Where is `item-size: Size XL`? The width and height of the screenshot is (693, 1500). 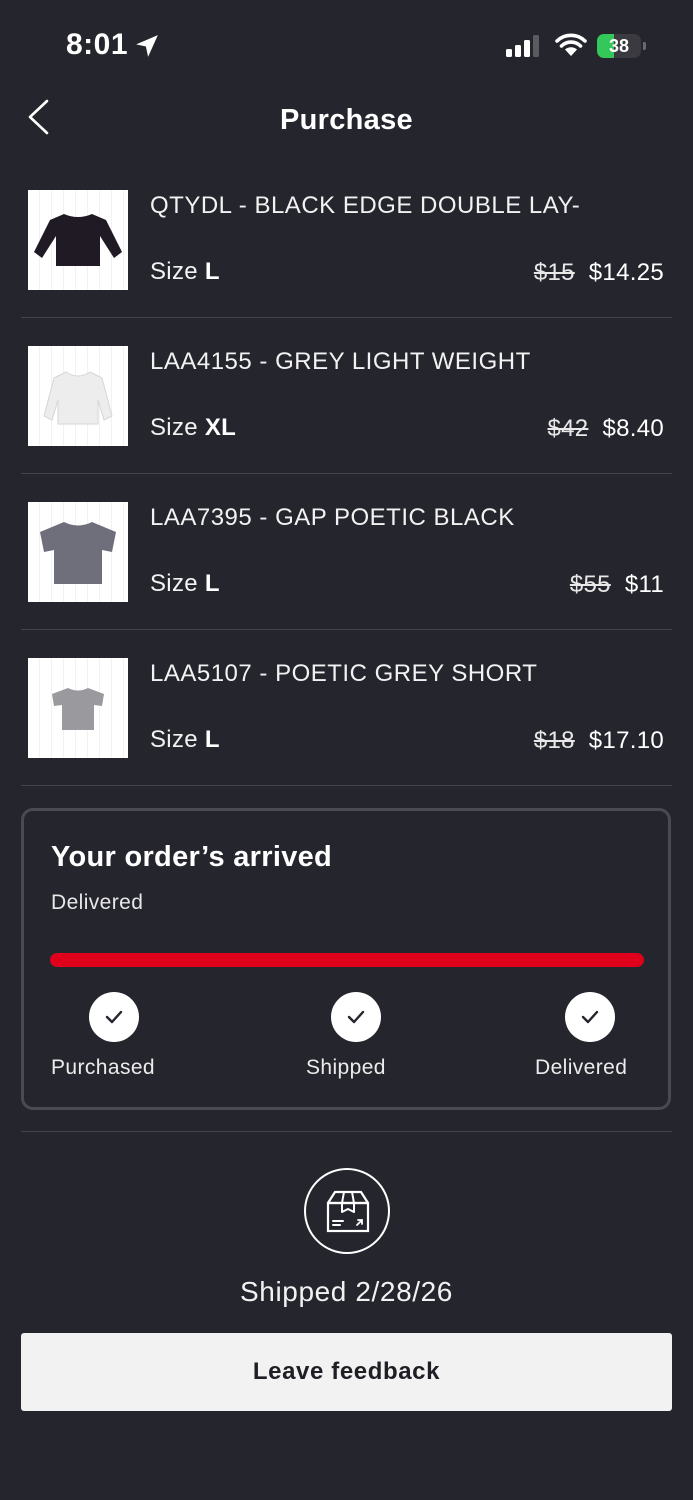
item-size: Size XL is located at coordinates (193, 428).